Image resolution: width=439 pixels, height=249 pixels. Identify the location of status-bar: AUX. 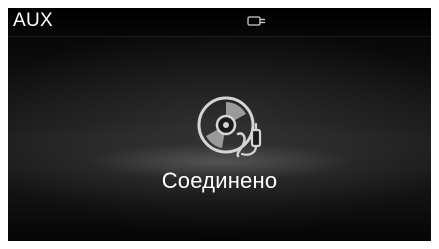
(219, 22).